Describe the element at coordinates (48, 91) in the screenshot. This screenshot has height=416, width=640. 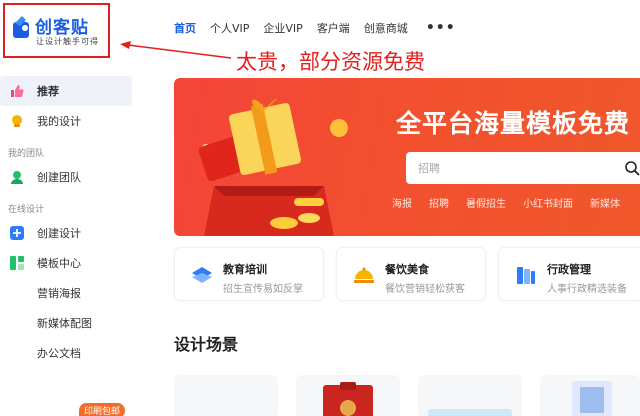
I see `sidebar-item-label: 推荐` at that location.